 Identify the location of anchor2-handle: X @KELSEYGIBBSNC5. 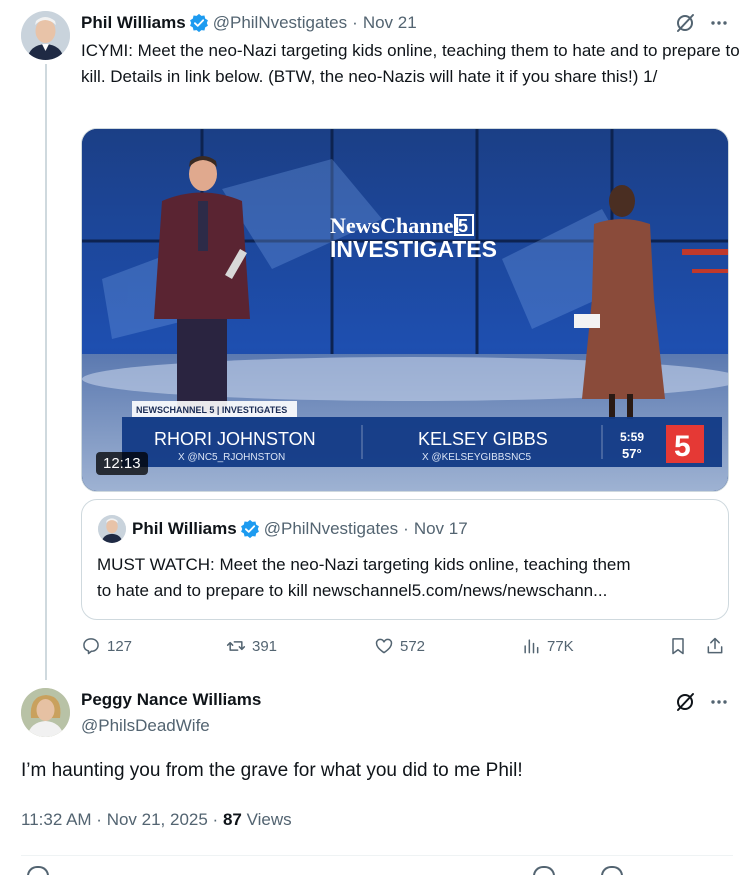
(477, 457).